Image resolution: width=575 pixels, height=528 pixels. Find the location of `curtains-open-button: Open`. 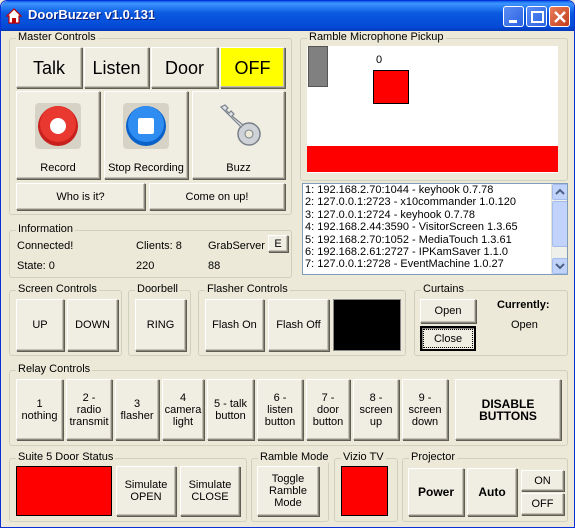

curtains-open-button: Open is located at coordinates (448, 311).